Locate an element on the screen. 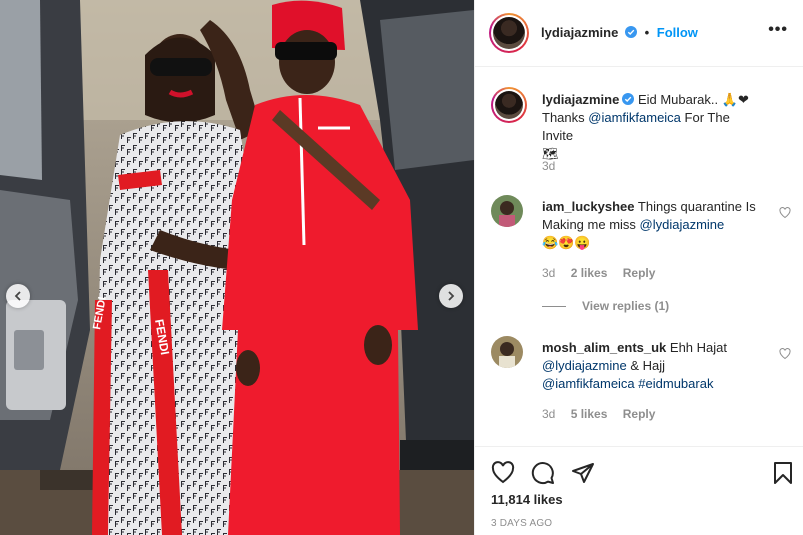 This screenshot has width=803, height=535. author-username: lydiajazmine is located at coordinates (579, 32).